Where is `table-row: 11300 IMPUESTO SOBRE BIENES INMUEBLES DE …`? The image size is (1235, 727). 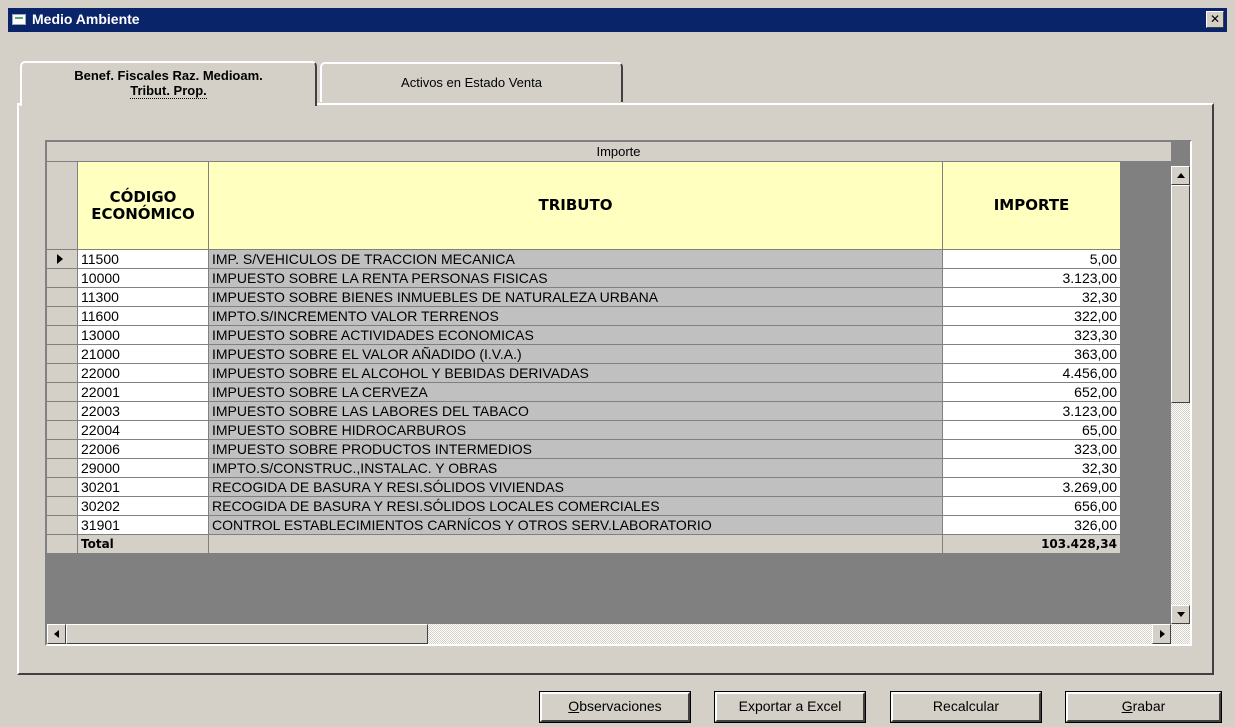
table-row: 11300 IMPUESTO SOBRE BIENES INMUEBLES DE … is located at coordinates (618, 297).